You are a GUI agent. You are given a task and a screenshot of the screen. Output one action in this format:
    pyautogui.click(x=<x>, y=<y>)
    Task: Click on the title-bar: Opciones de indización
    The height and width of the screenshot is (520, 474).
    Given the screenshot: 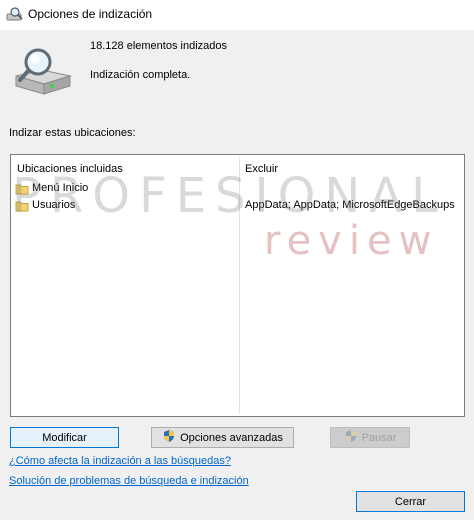 What is the action you would take?
    pyautogui.click(x=237, y=15)
    